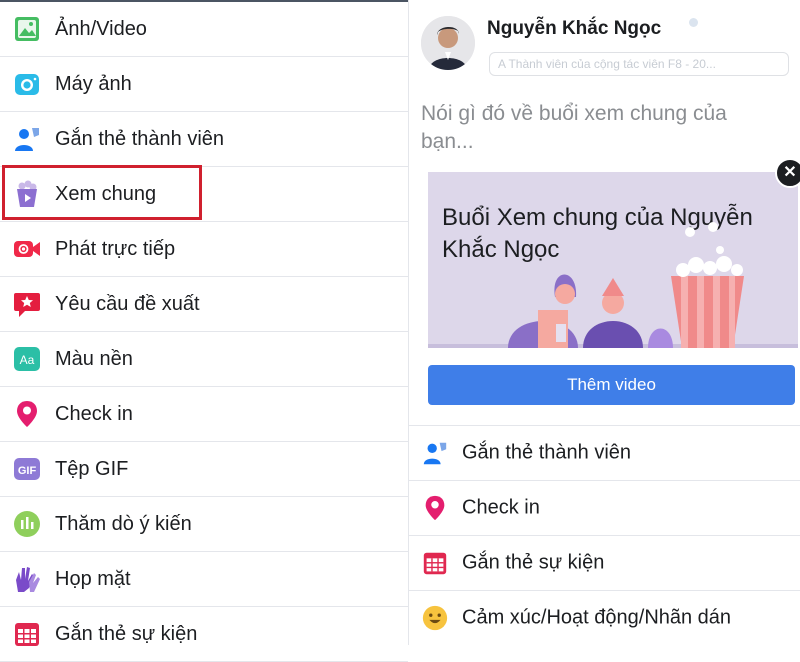  What do you see at coordinates (204, 194) in the screenshot?
I see `menu-item-watch-party: Xem chung` at bounding box center [204, 194].